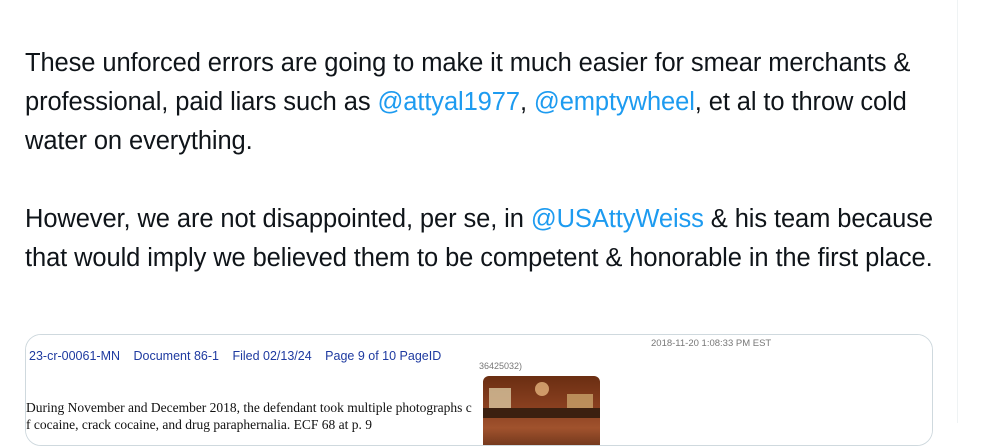 This screenshot has height=446, width=1000. What do you see at coordinates (705, 390) in the screenshot?
I see `photo-image: 2018-11-20 1:08:33 PM EST 36425032)` at bounding box center [705, 390].